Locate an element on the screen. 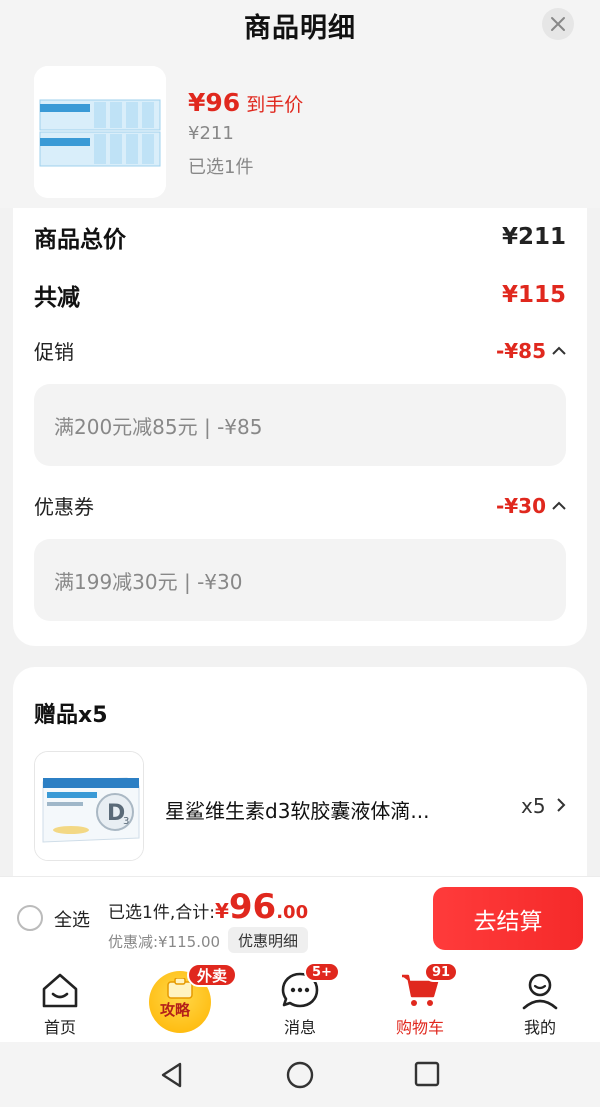  close-button is located at coordinates (558, 24).